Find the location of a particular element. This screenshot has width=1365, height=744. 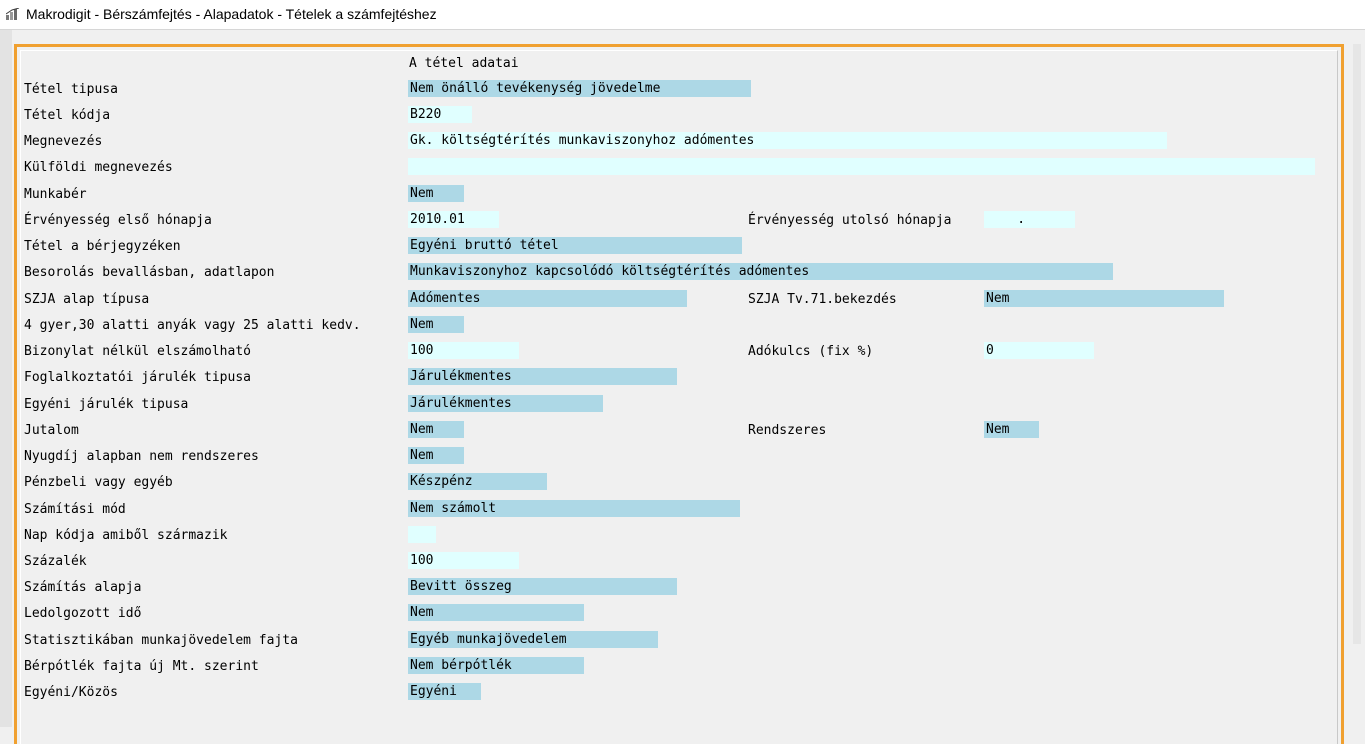

label-calc-base: Számítás alapja is located at coordinates (83, 587).